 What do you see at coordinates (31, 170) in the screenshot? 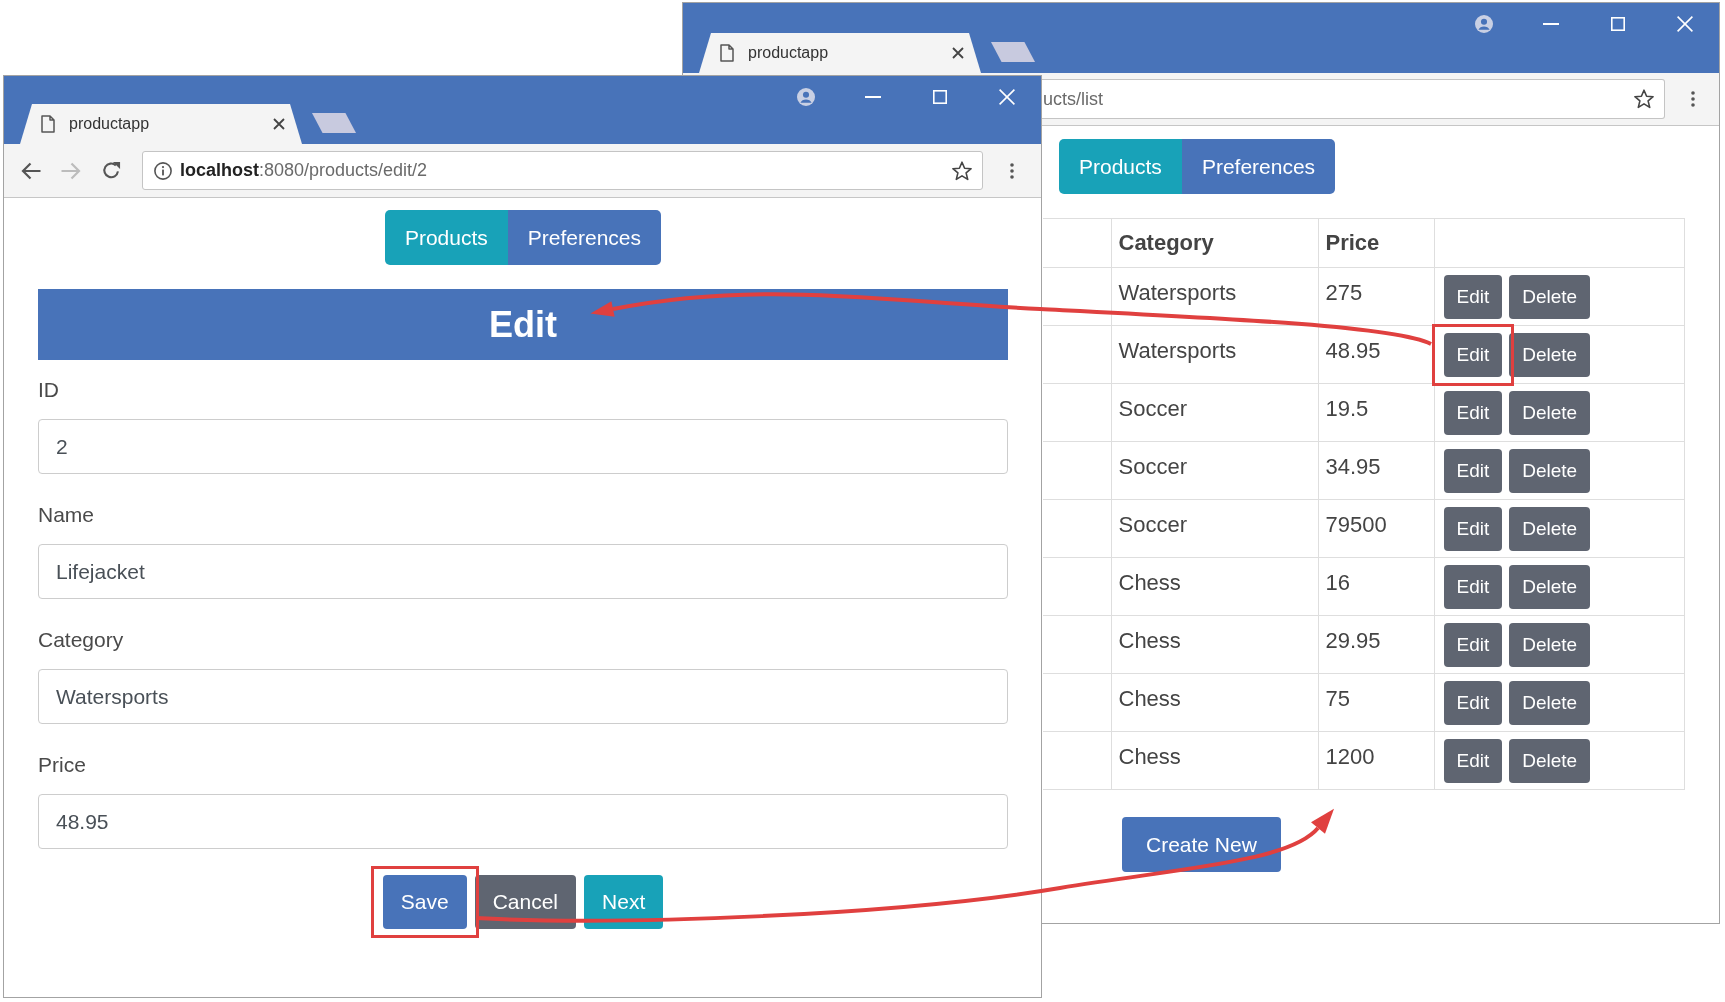
I see `back-arrow-icon` at bounding box center [31, 170].